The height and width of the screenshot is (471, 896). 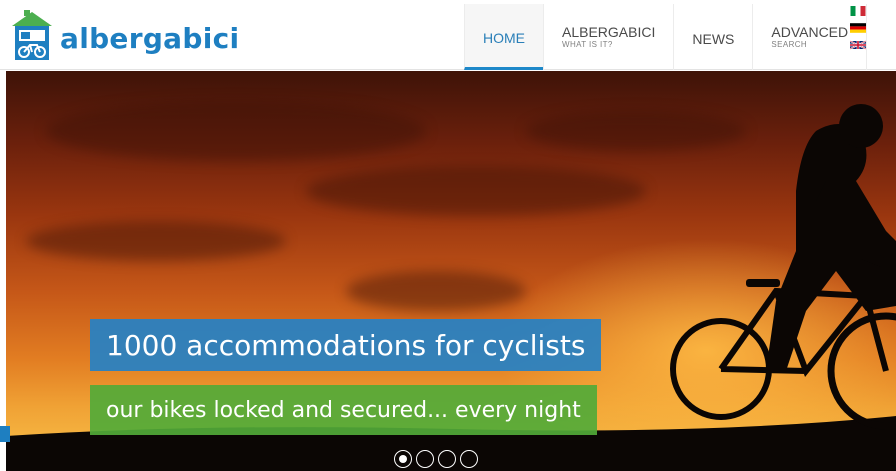 What do you see at coordinates (436, 459) in the screenshot?
I see `slider-pagination` at bounding box center [436, 459].